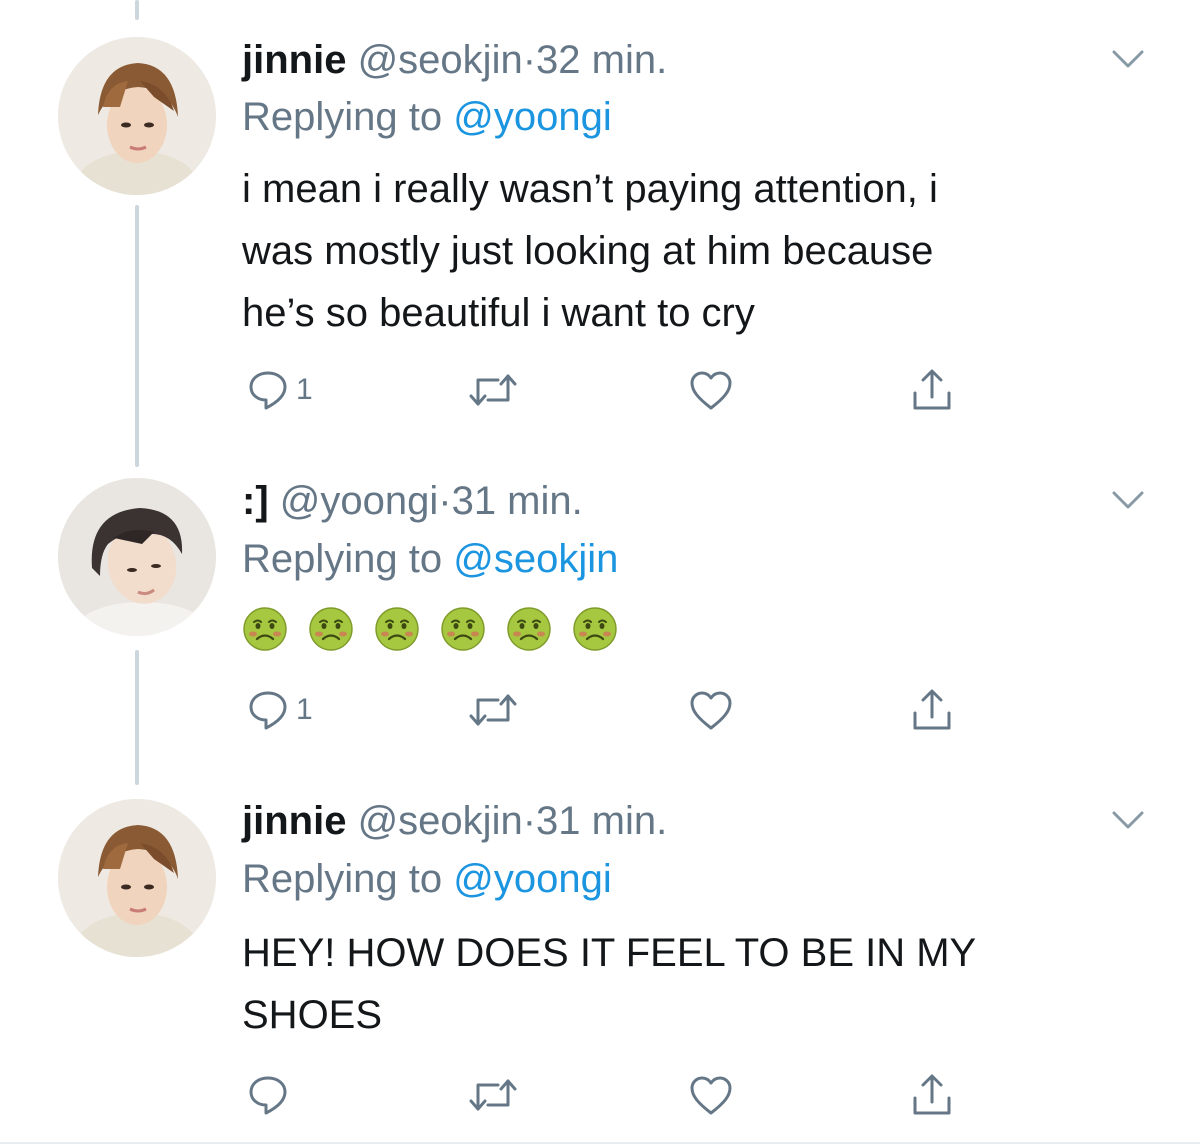 The width and height of the screenshot is (1200, 1146). What do you see at coordinates (692, 984) in the screenshot?
I see `tweet-text: HEY! HOW DOES IT FEEL TO BE IN MY SHOES` at bounding box center [692, 984].